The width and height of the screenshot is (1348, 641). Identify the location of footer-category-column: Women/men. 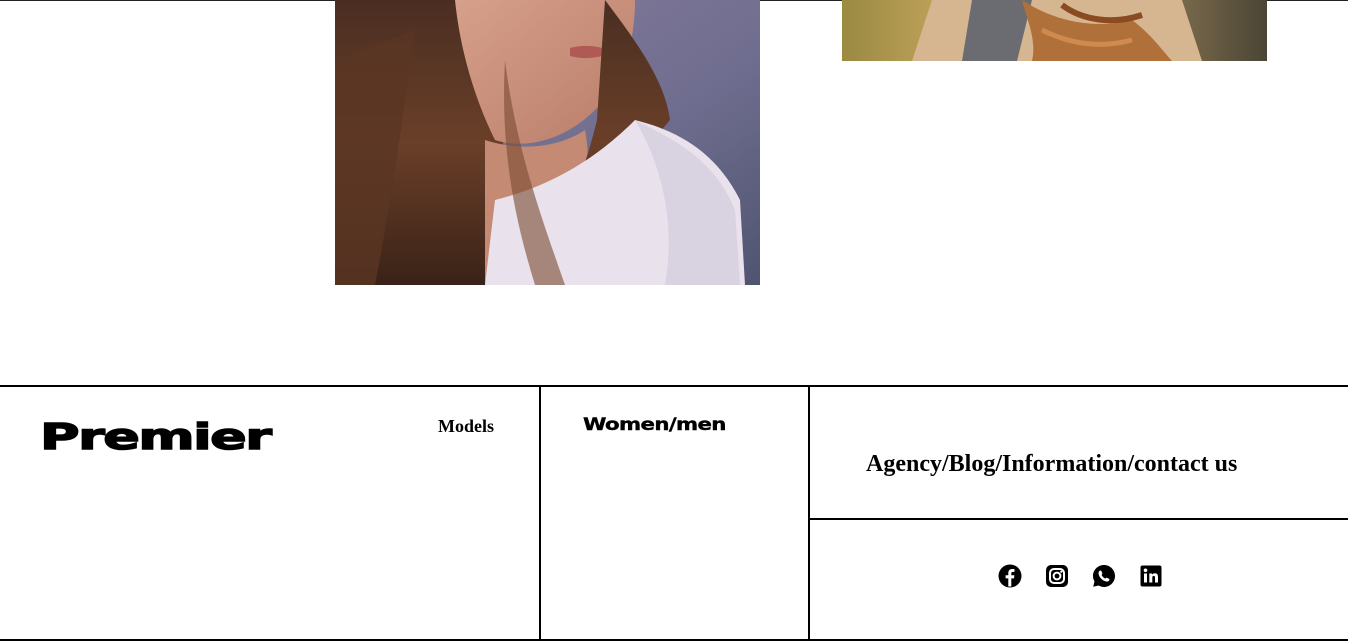
(673, 513).